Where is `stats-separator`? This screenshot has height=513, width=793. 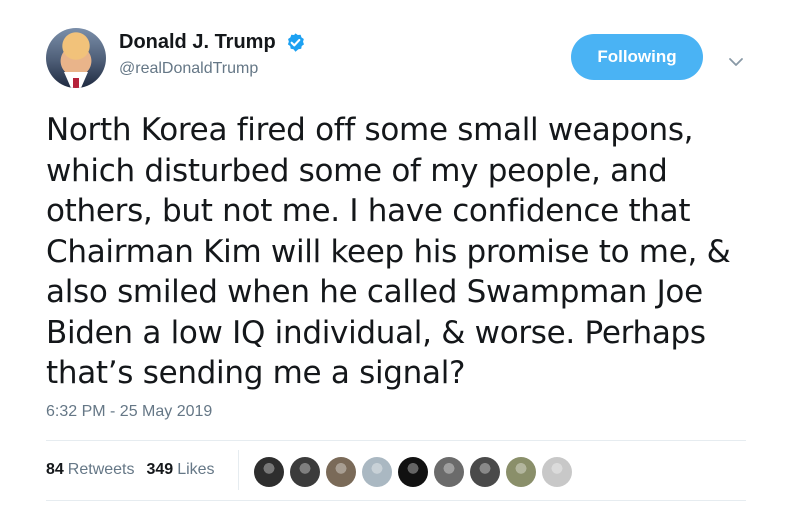
stats-separator is located at coordinates (238, 470).